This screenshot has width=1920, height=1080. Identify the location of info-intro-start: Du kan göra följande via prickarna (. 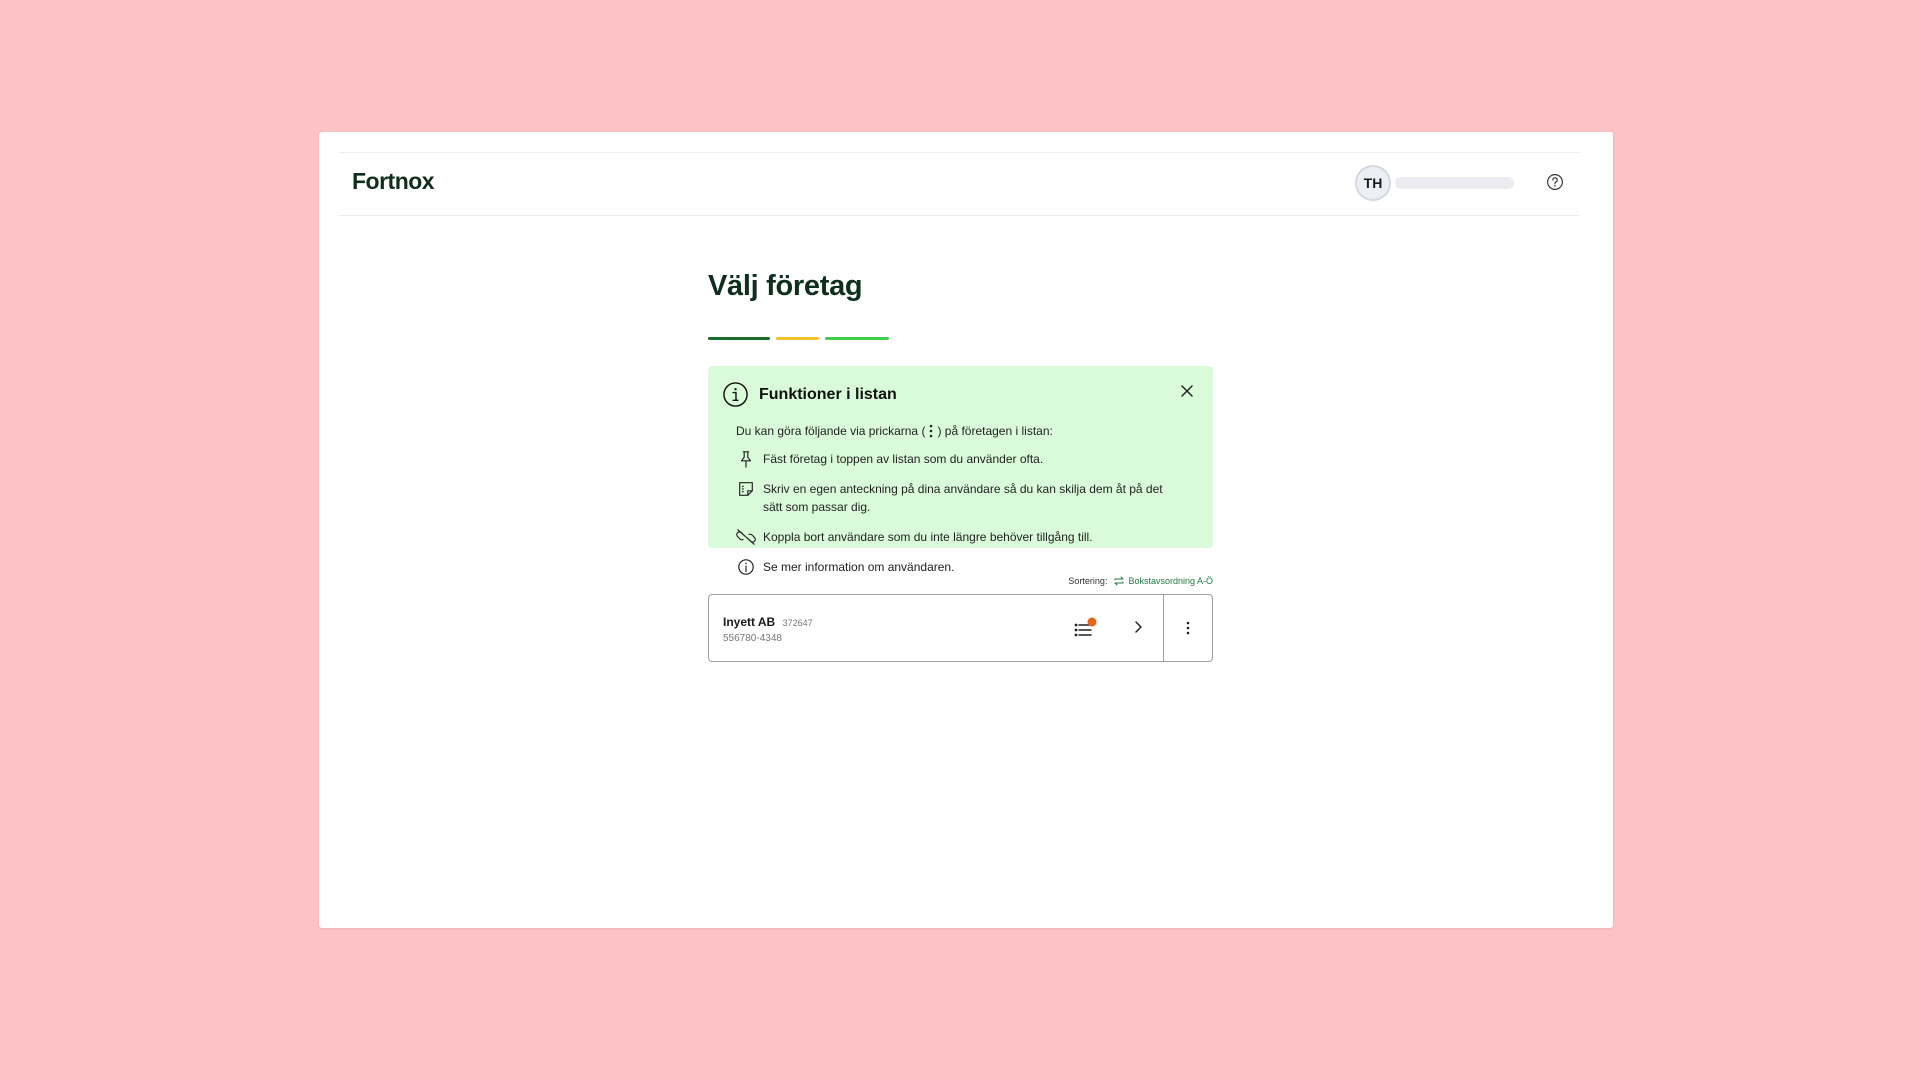
(831, 431).